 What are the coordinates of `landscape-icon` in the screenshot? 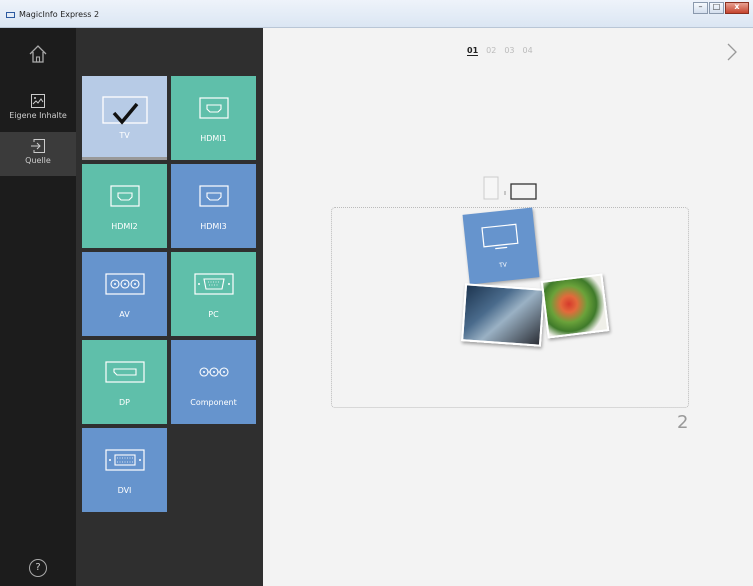 It's located at (523, 191).